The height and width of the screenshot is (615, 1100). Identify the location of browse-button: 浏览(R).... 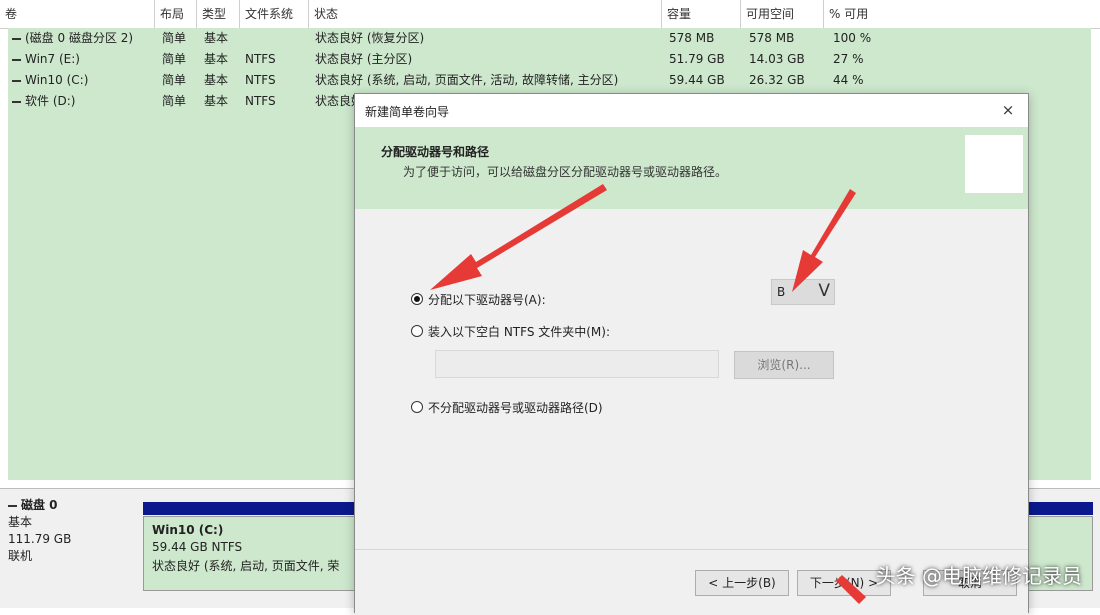
(784, 365).